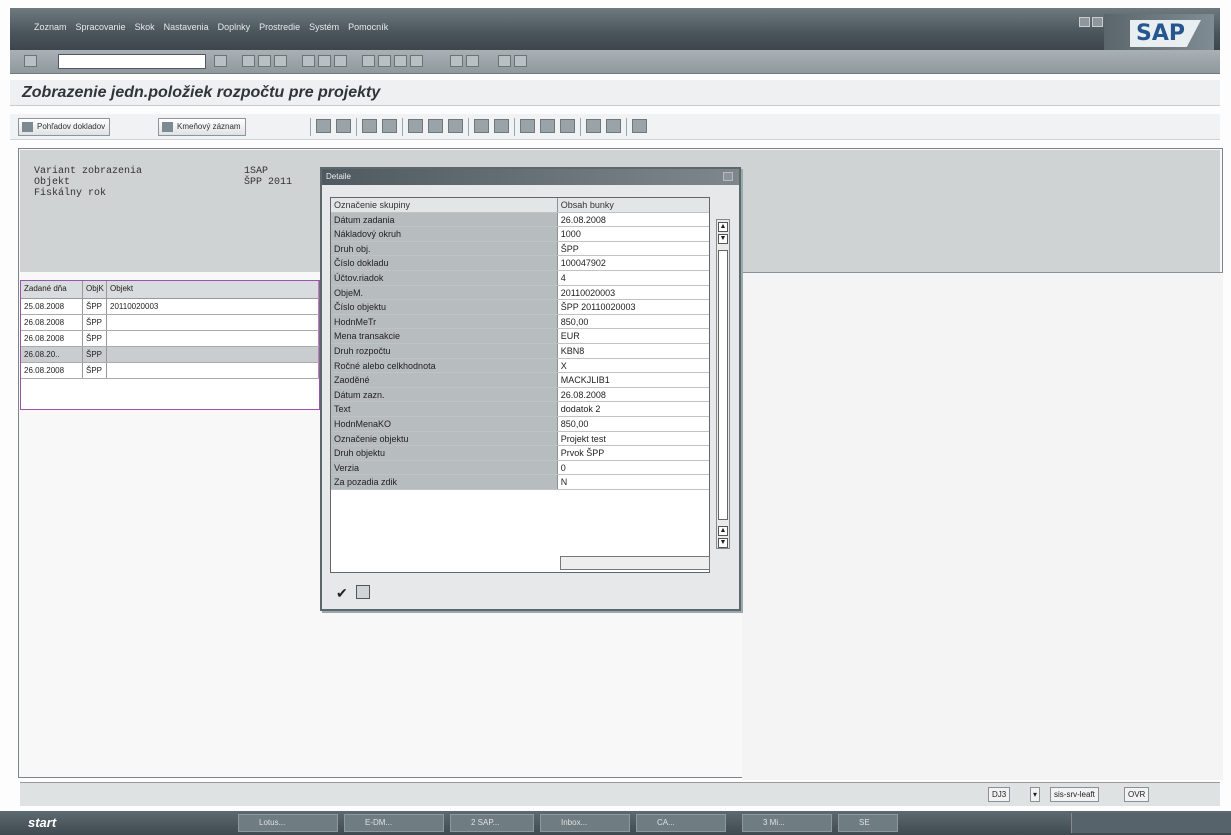  What do you see at coordinates (389, 126) in the screenshot?
I see `sort-descending-icon` at bounding box center [389, 126].